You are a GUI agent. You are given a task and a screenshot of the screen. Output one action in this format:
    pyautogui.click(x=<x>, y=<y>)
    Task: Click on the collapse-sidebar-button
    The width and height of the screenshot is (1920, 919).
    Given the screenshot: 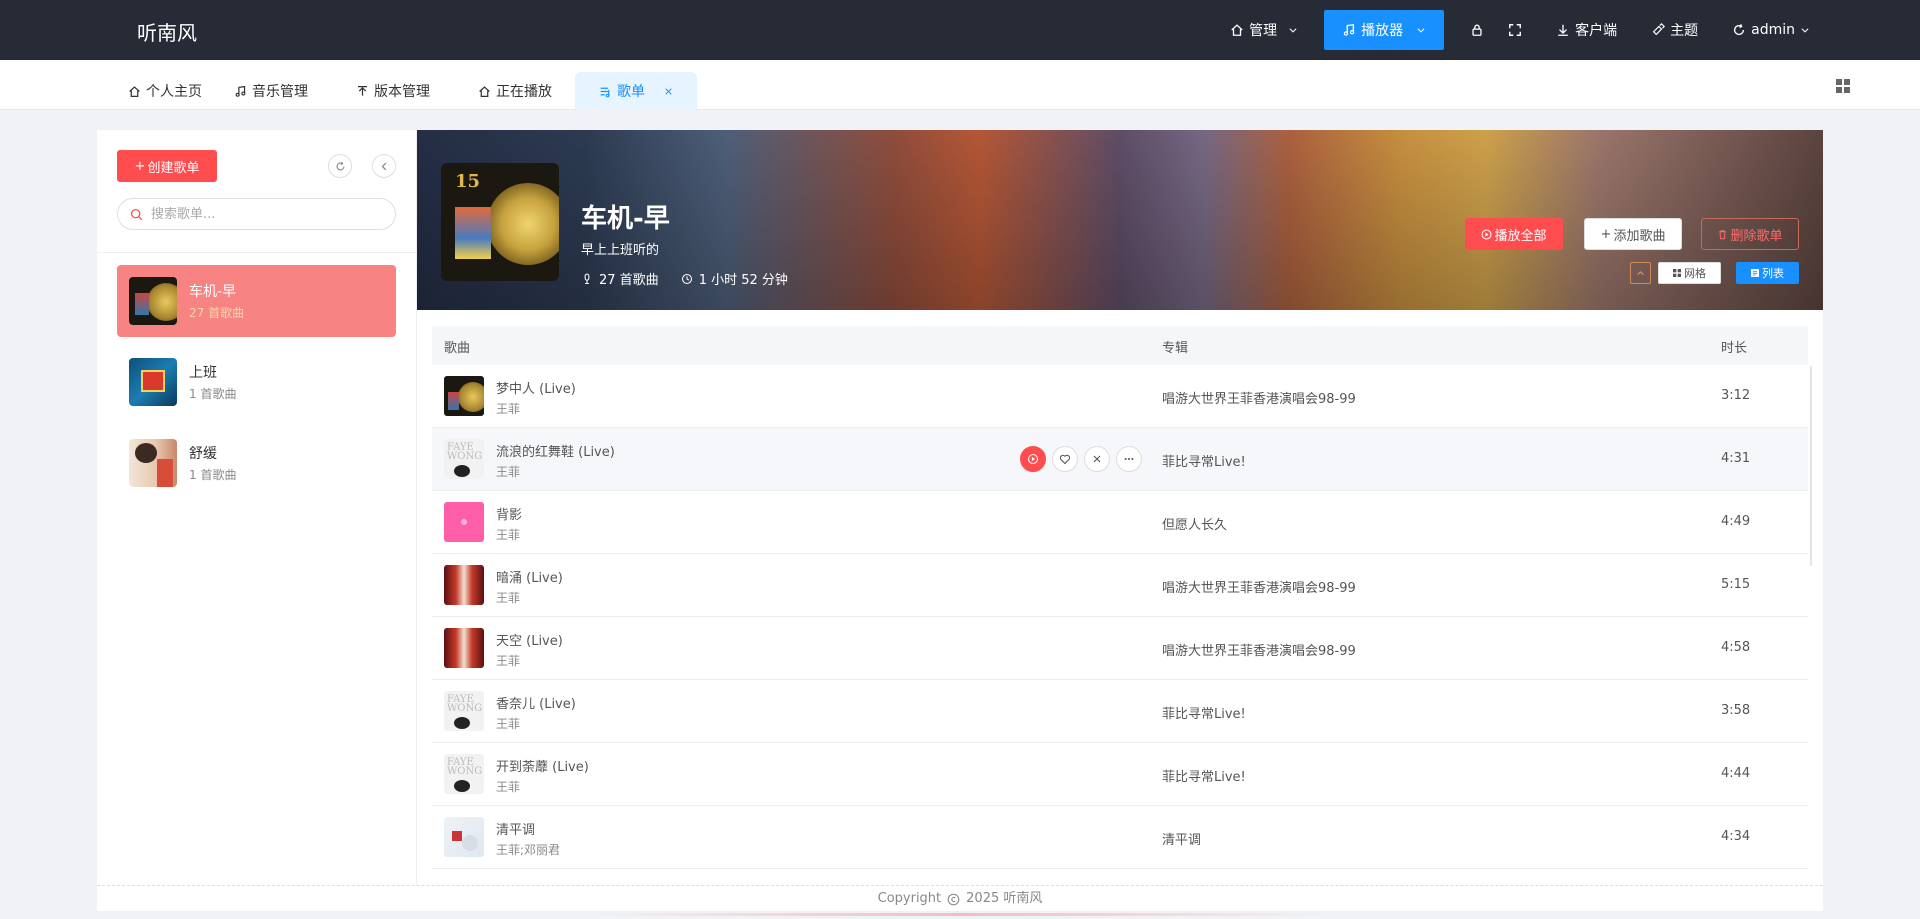 What is the action you would take?
    pyautogui.click(x=384, y=166)
    